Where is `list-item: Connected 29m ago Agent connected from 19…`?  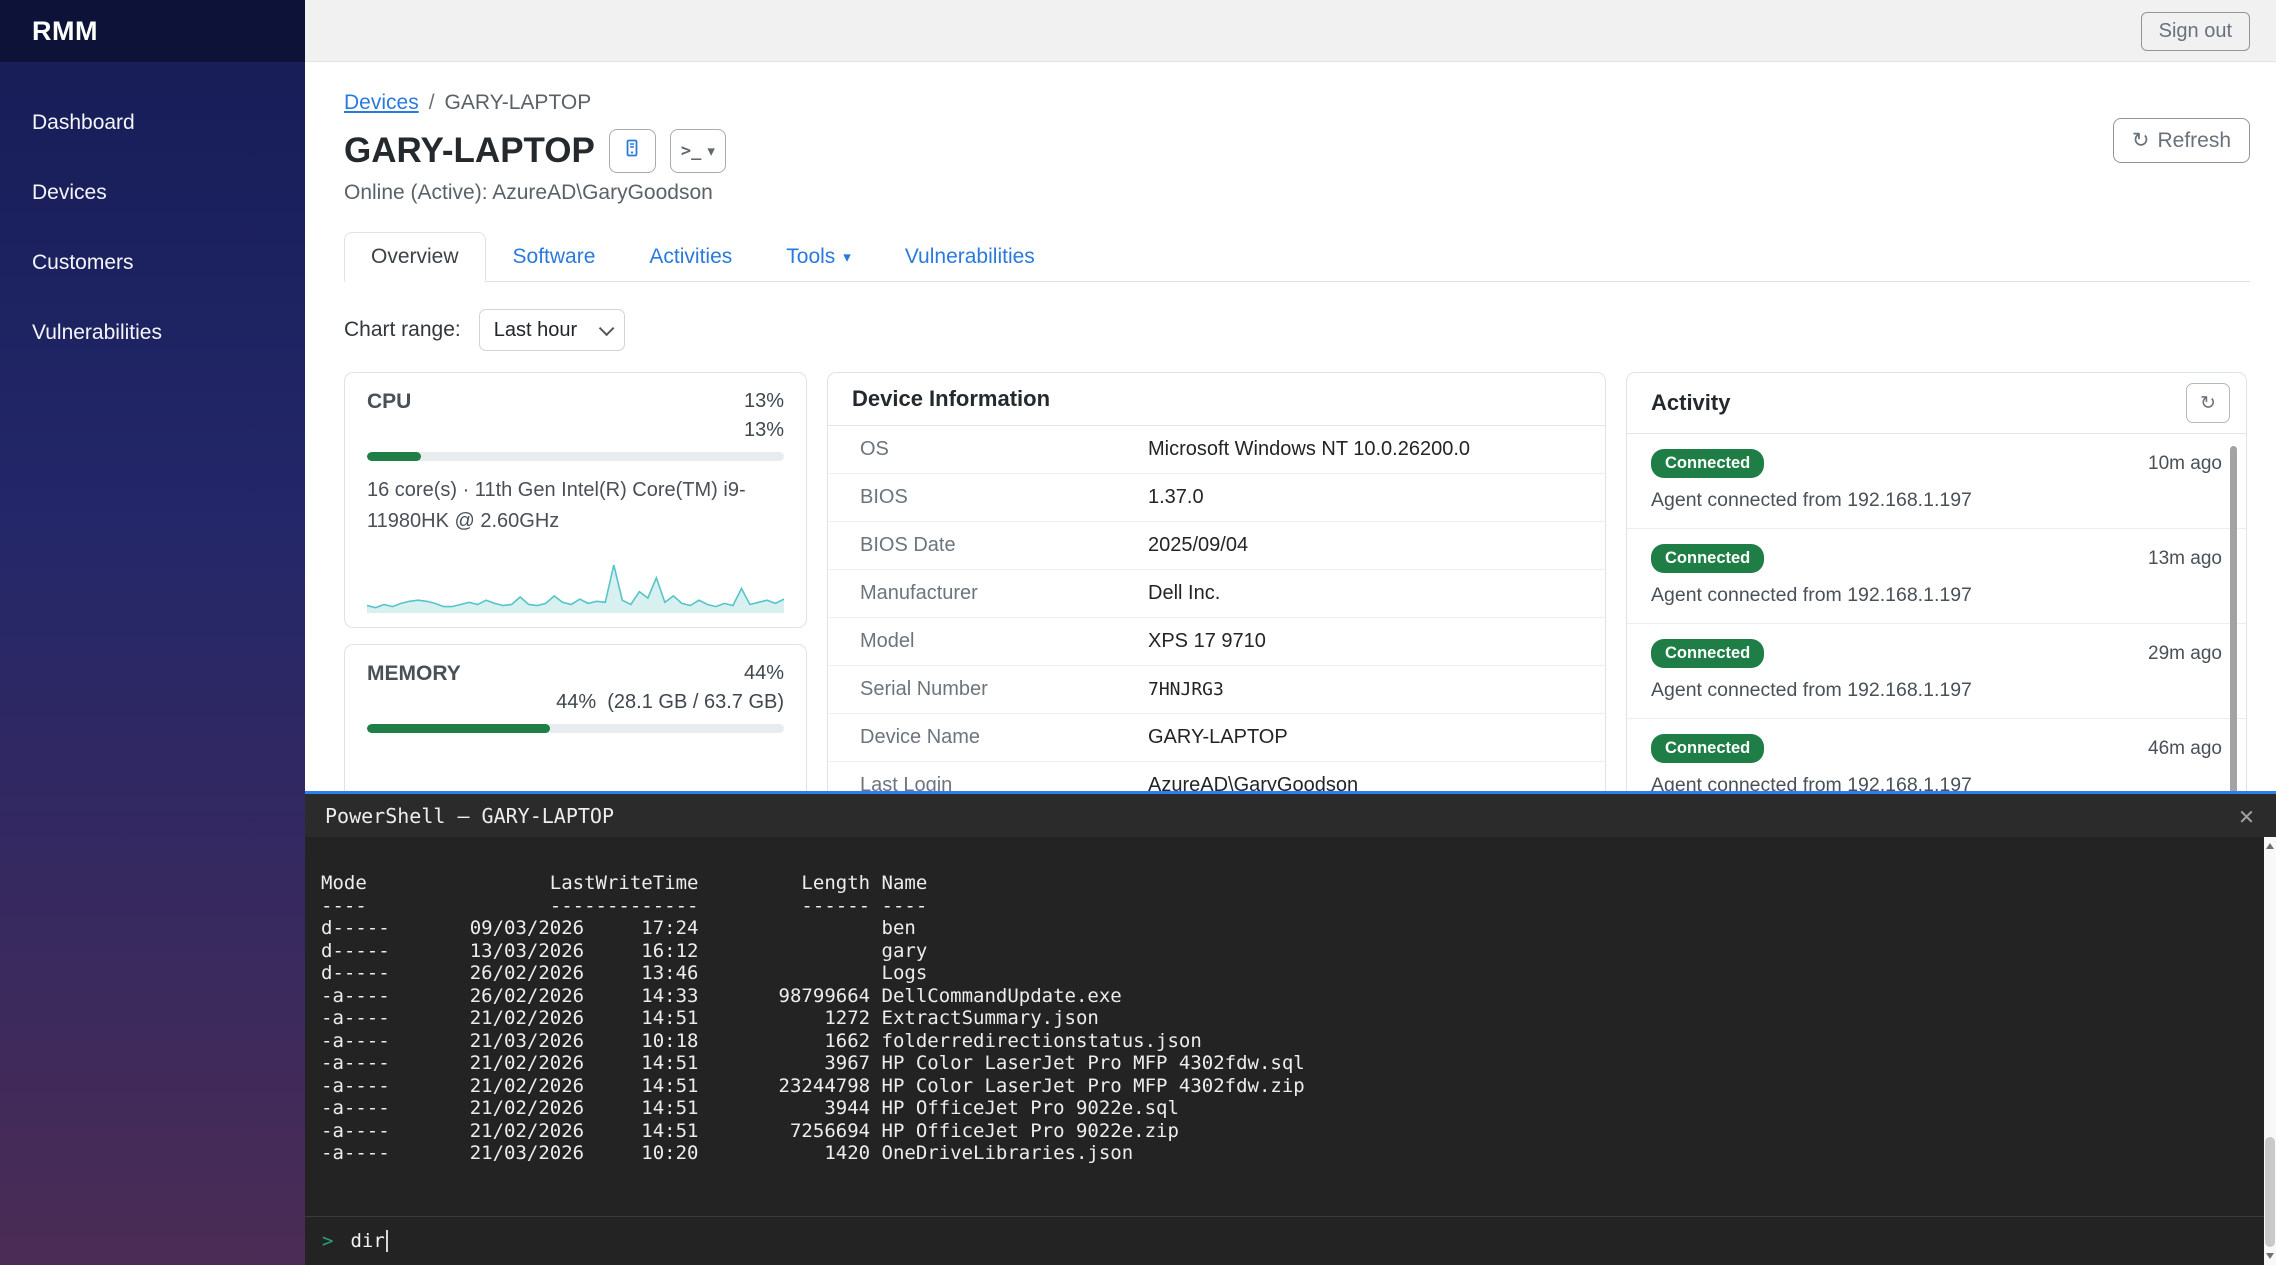 list-item: Connected 29m ago Agent connected from 19… is located at coordinates (1936, 671).